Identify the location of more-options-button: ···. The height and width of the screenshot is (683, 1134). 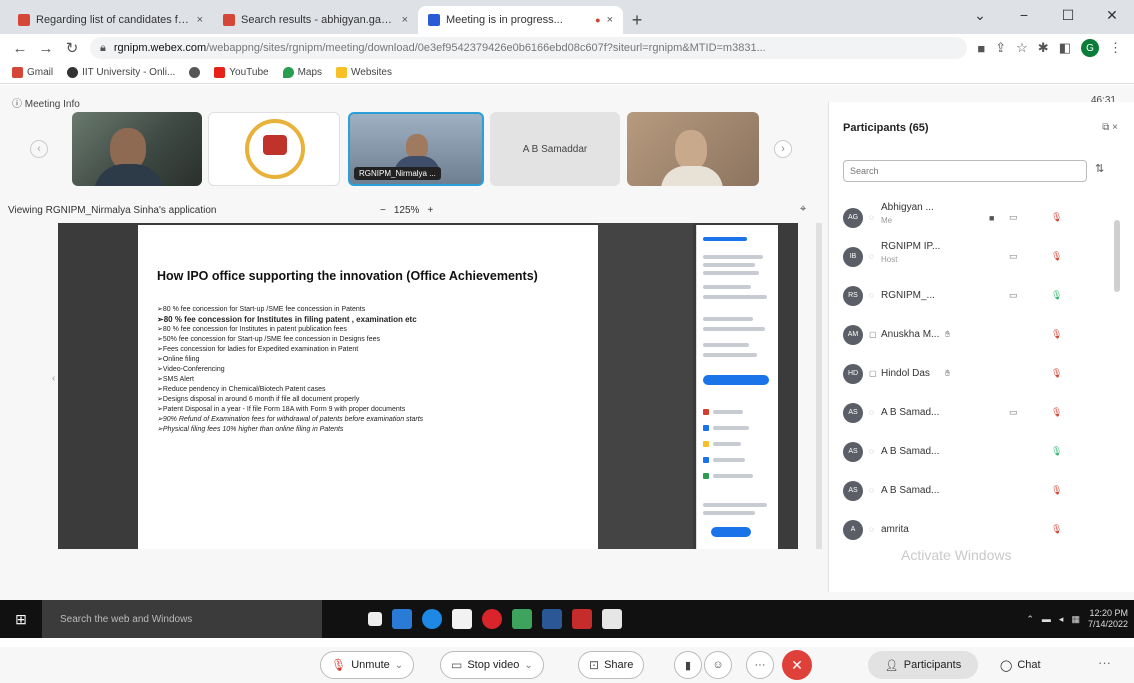
(760, 665).